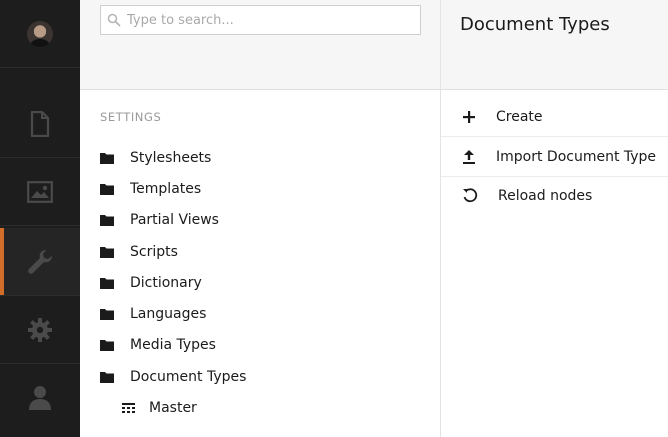 The image size is (668, 437). I want to click on tree-item-document-types: Document Types, so click(172, 377).